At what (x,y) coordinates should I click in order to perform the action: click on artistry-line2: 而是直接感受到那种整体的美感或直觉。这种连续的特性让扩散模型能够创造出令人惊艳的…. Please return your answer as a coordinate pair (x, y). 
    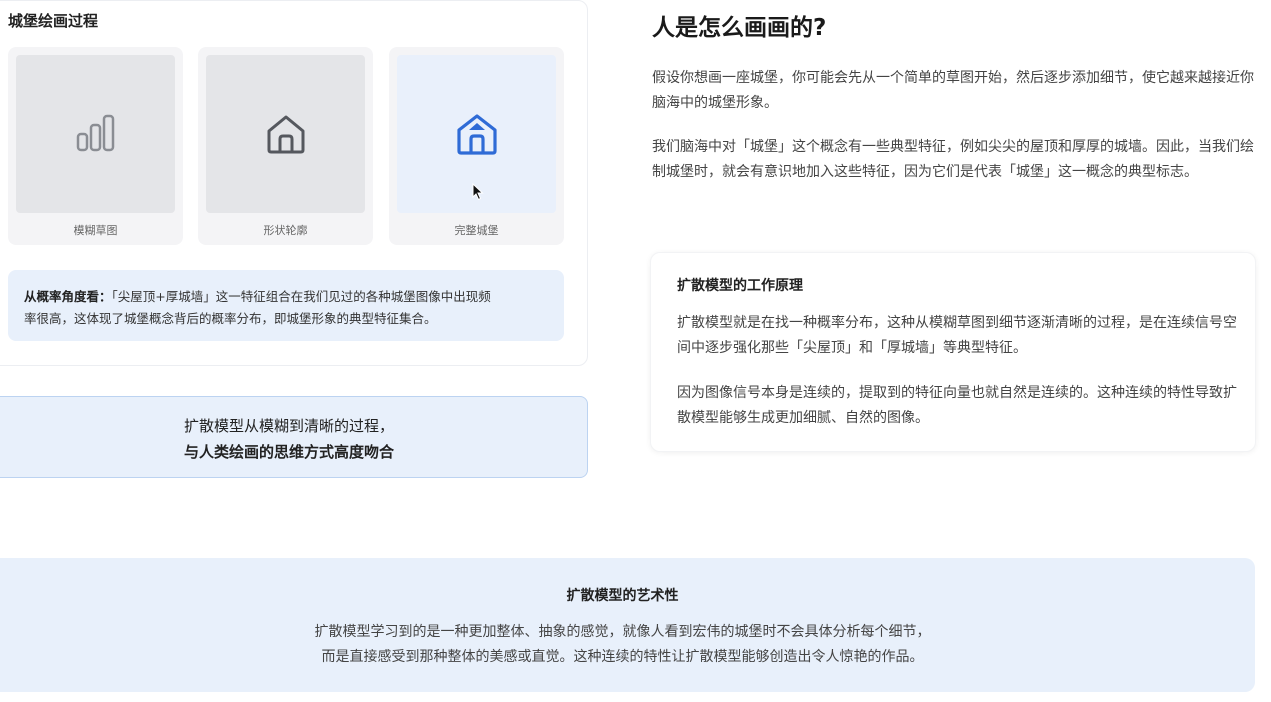
    Looking at the image, I should click on (622, 657).